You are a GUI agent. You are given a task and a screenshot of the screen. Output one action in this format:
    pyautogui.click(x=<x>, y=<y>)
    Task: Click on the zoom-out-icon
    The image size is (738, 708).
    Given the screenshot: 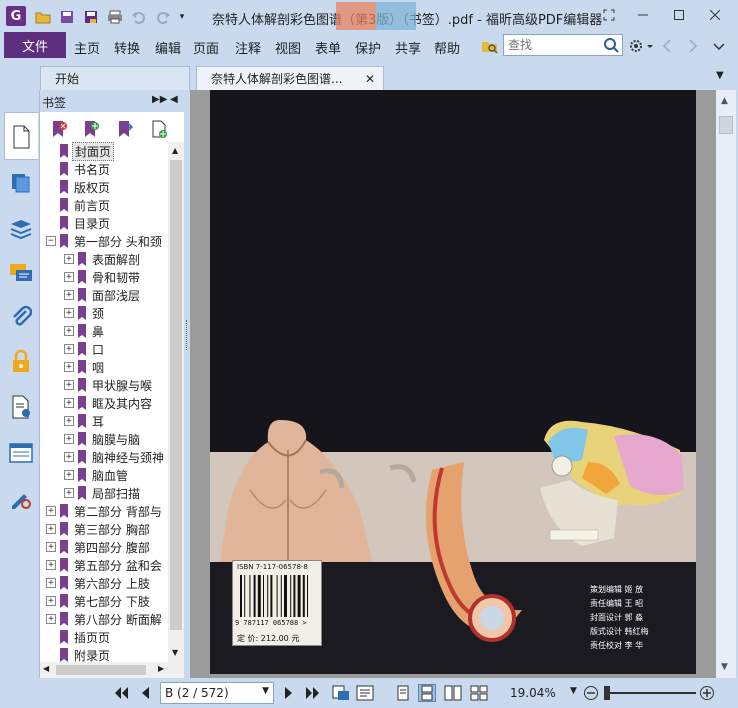 What is the action you would take?
    pyautogui.click(x=591, y=693)
    